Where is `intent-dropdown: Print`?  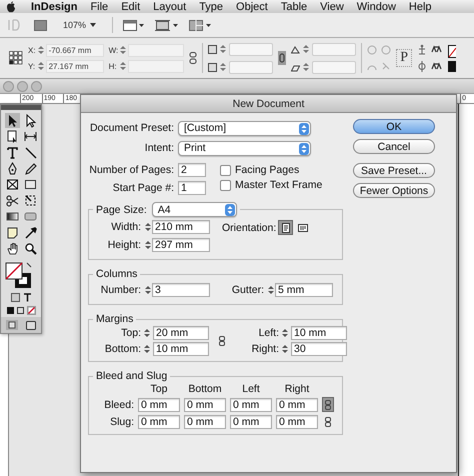 intent-dropdown: Print is located at coordinates (244, 148).